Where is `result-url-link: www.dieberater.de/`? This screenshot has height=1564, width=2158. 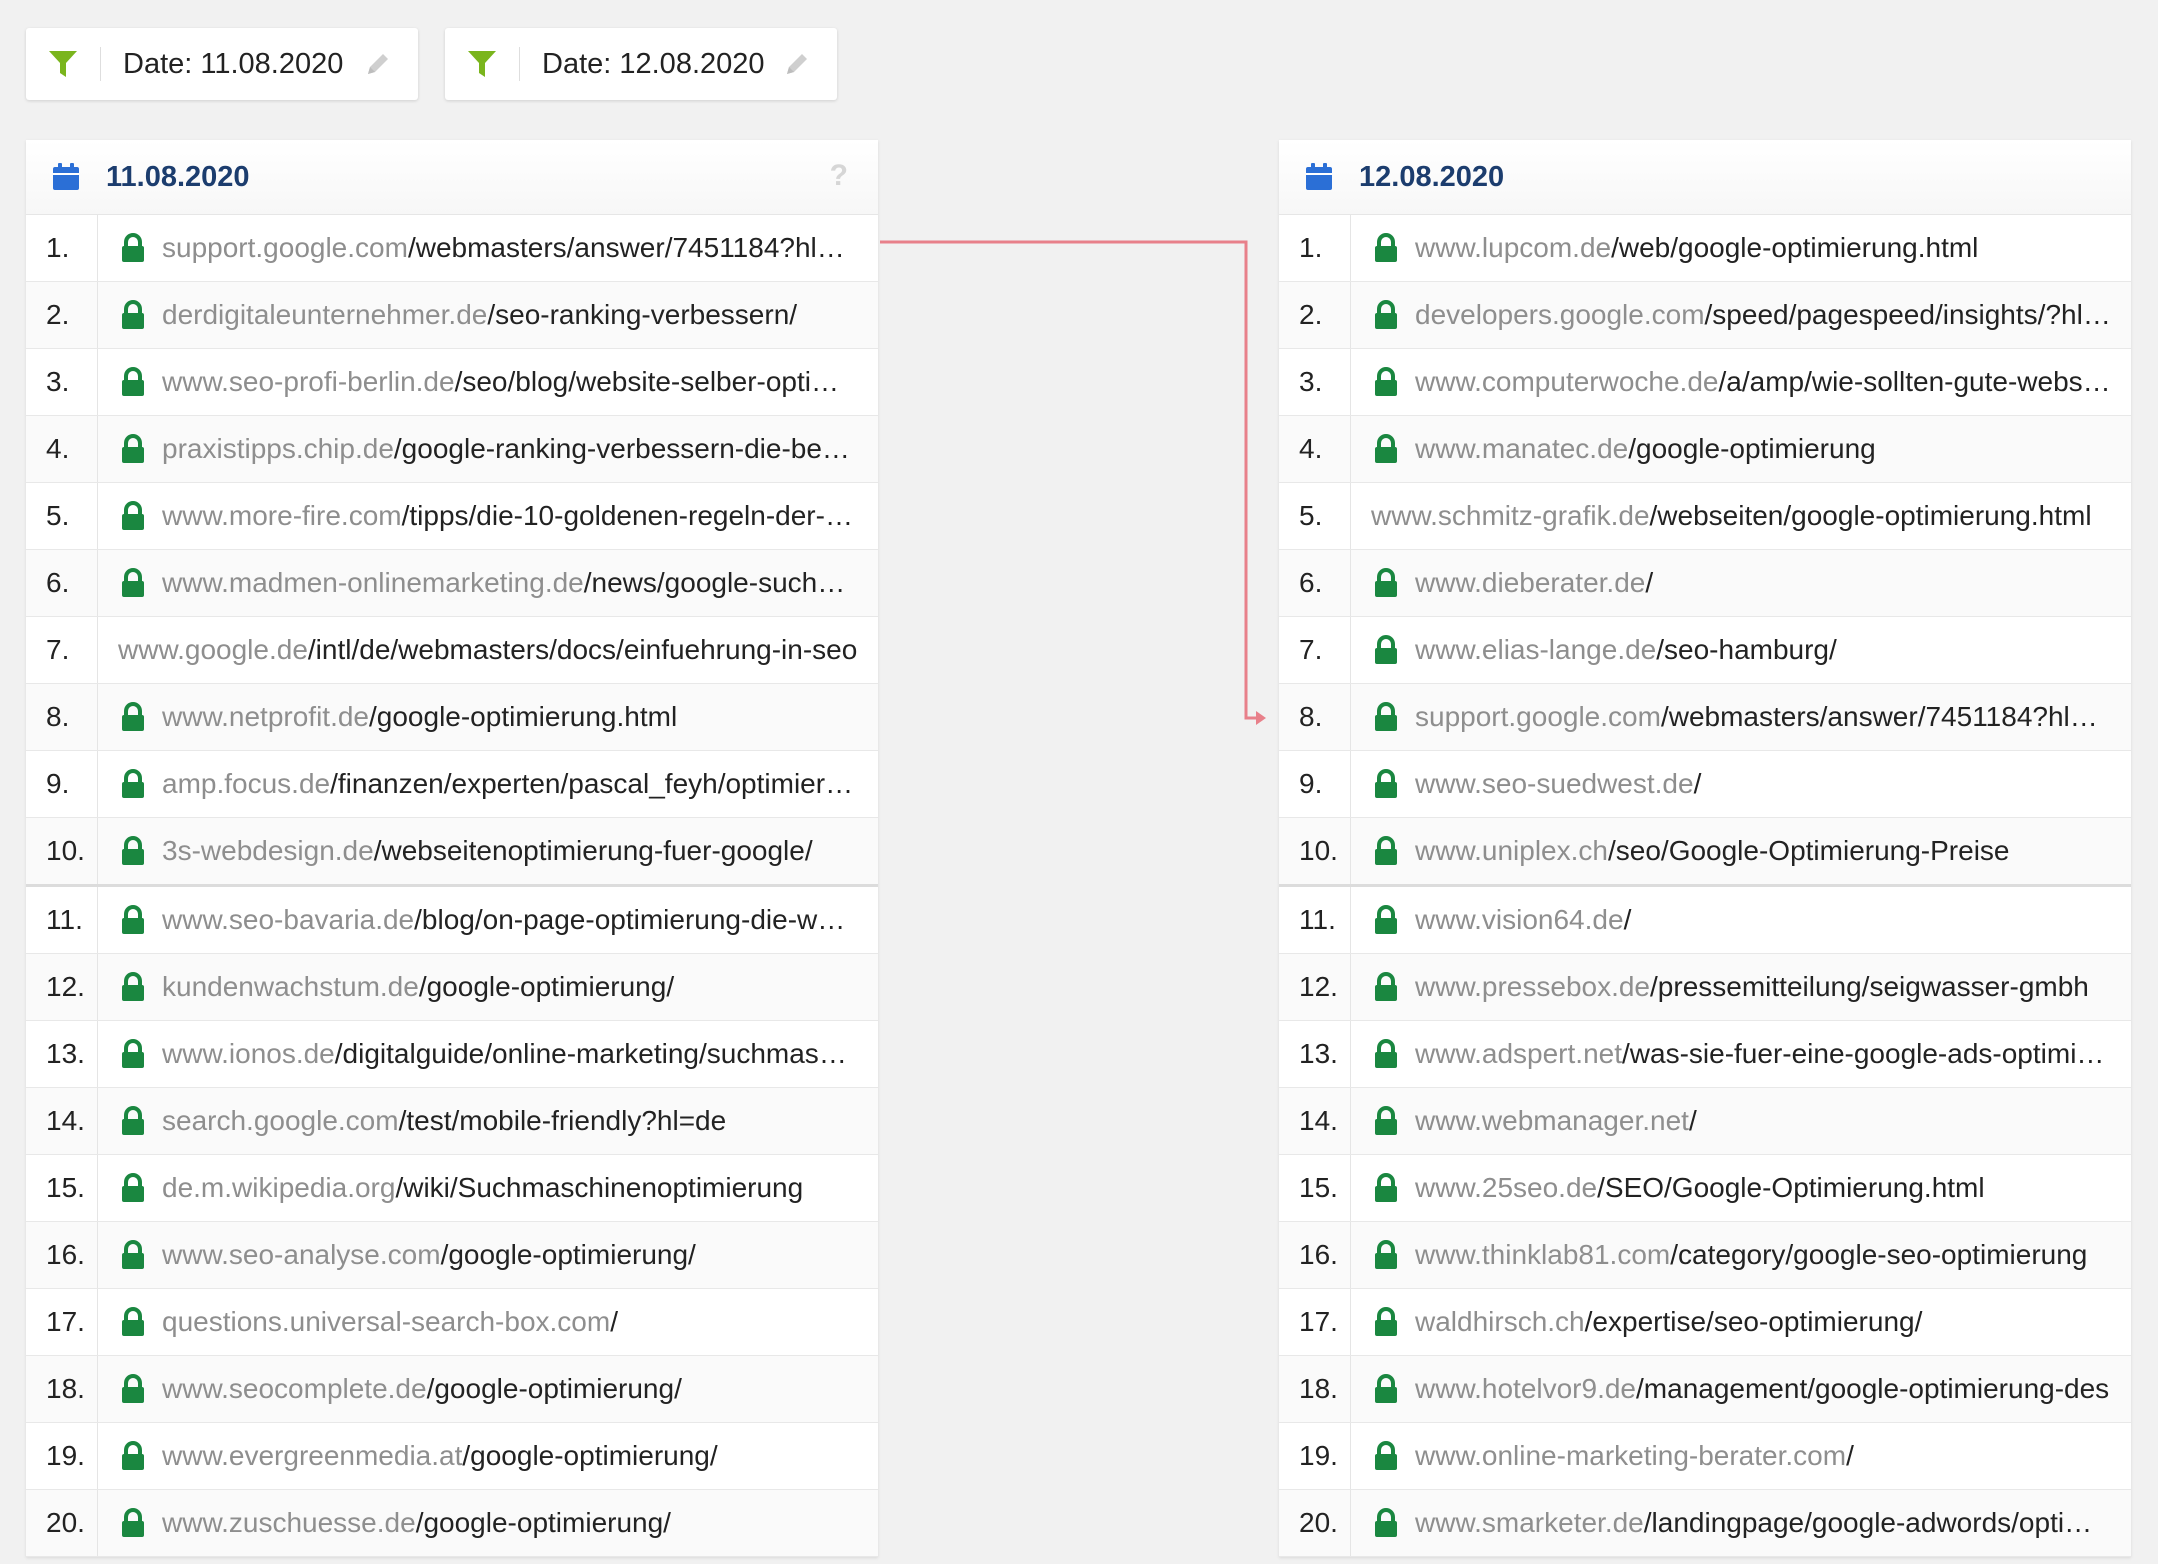 result-url-link: www.dieberater.de/ is located at coordinates (1773, 583).